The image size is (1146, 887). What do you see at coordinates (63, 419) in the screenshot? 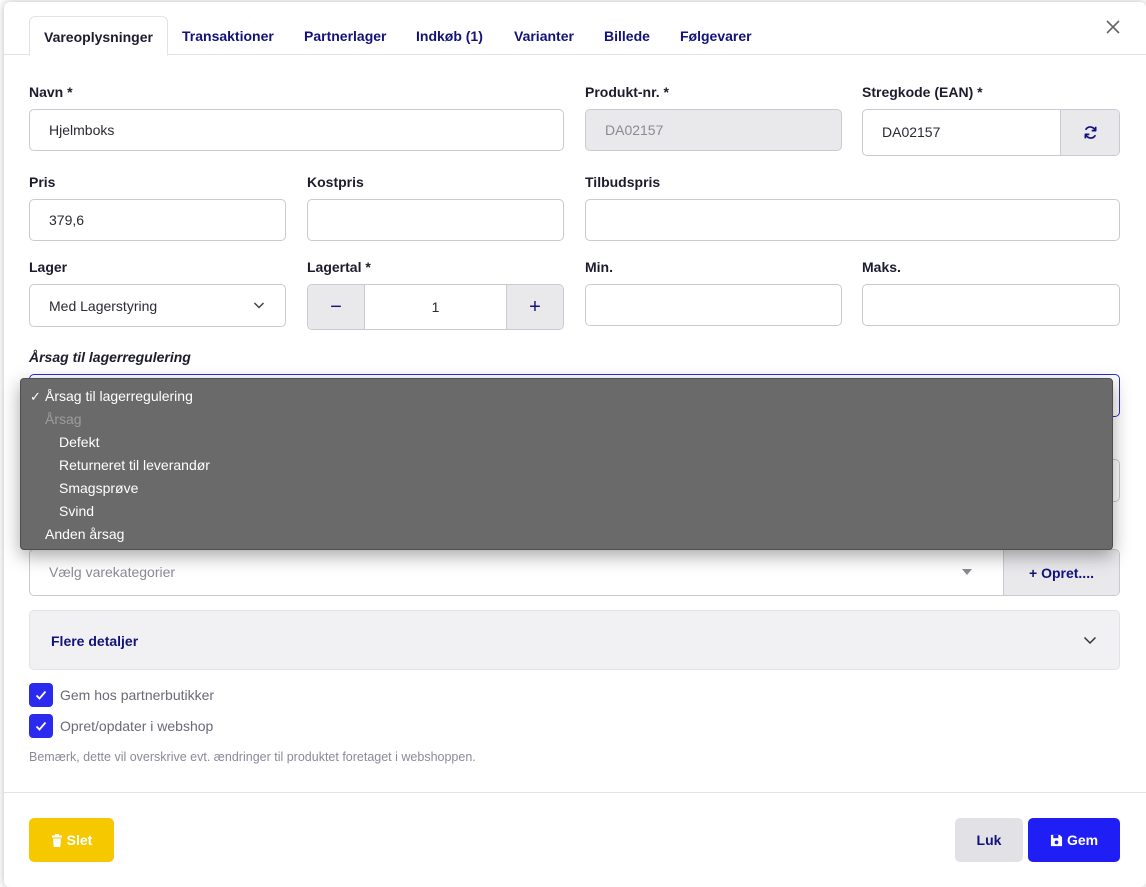
I see `dropdown-group-label: Årsag` at bounding box center [63, 419].